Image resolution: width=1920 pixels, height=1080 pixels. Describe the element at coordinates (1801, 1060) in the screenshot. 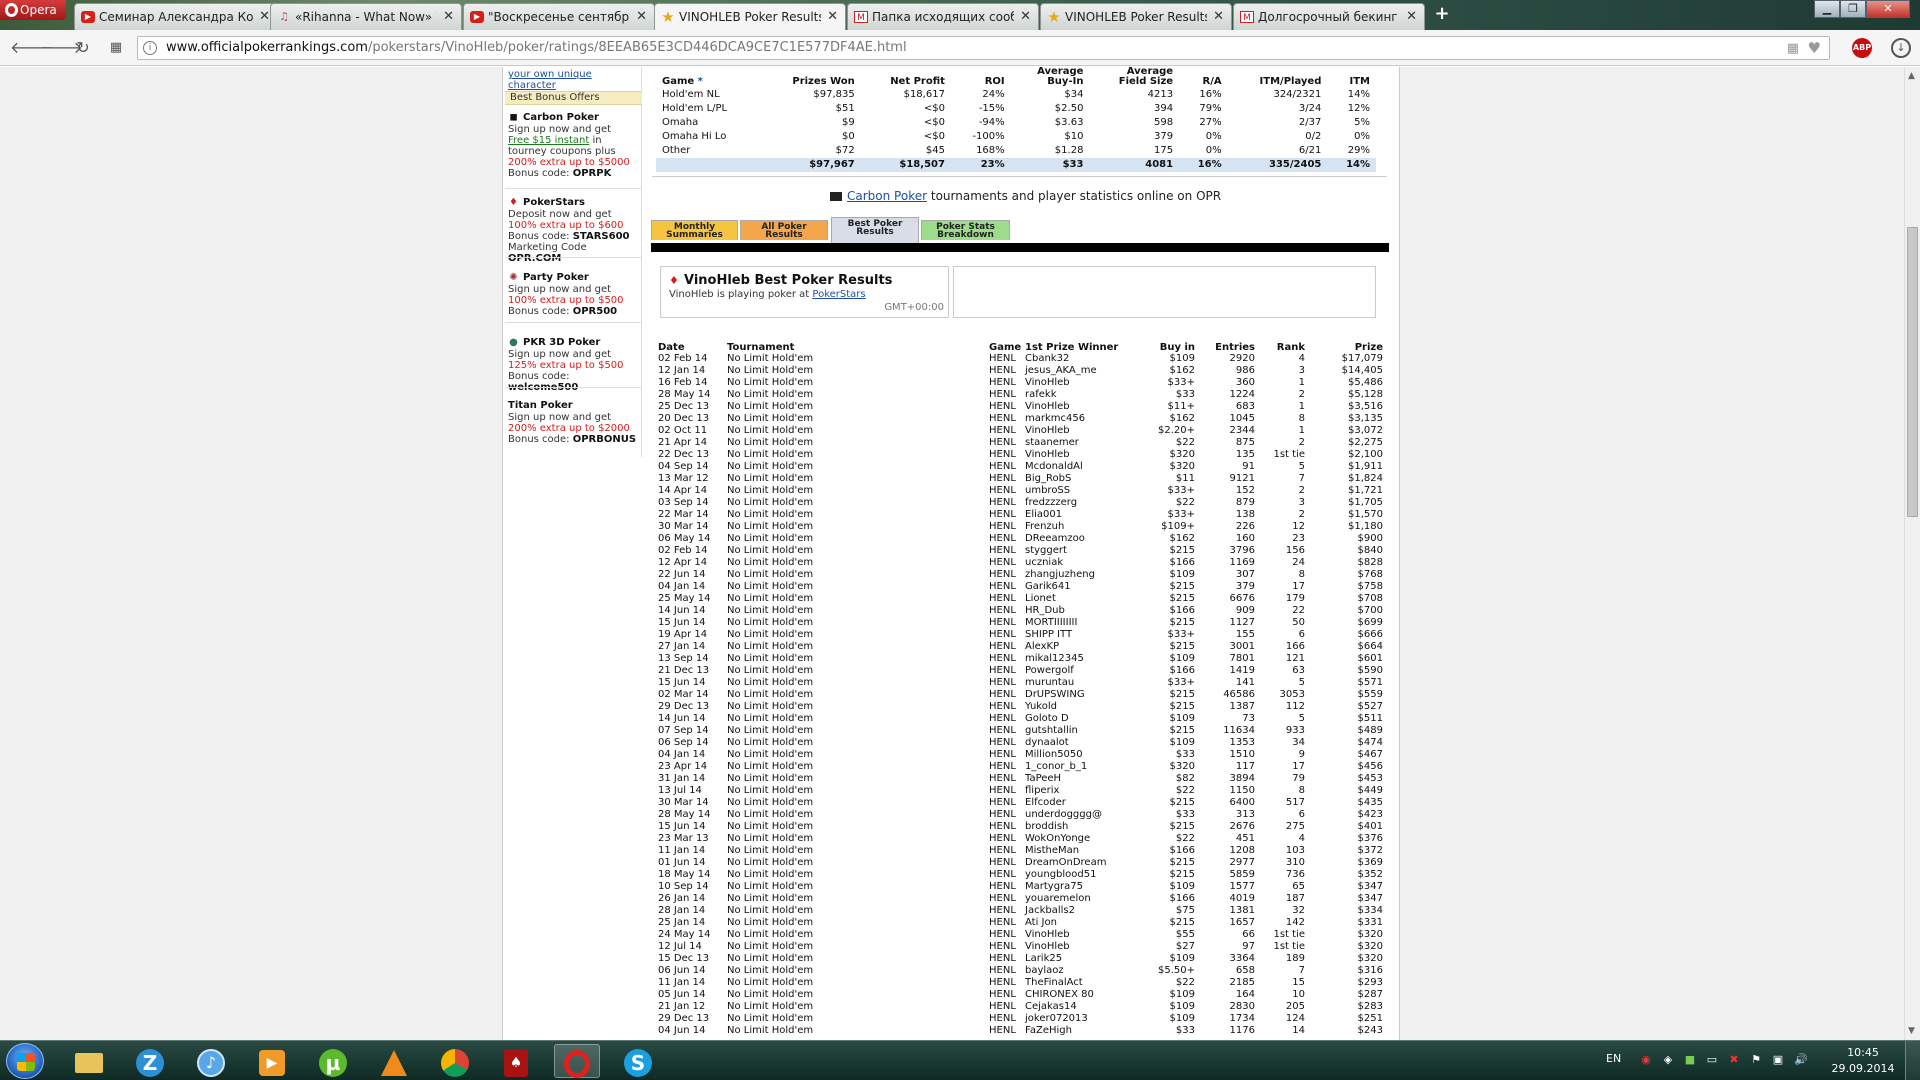

I see `tray-volume-icon: 🔊` at that location.